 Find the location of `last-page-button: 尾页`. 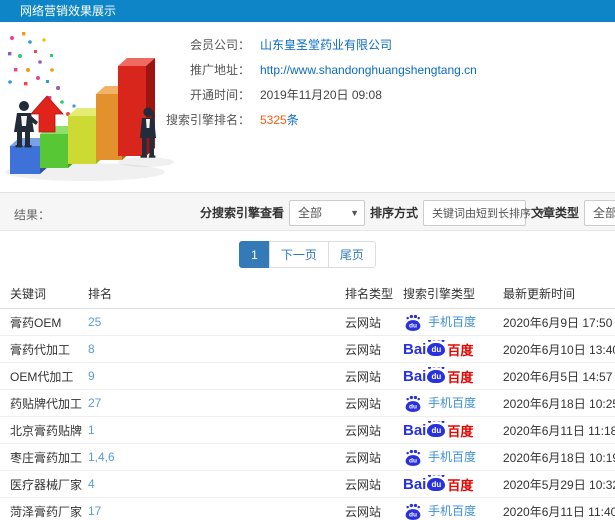

last-page-button: 尾页 is located at coordinates (351, 254).